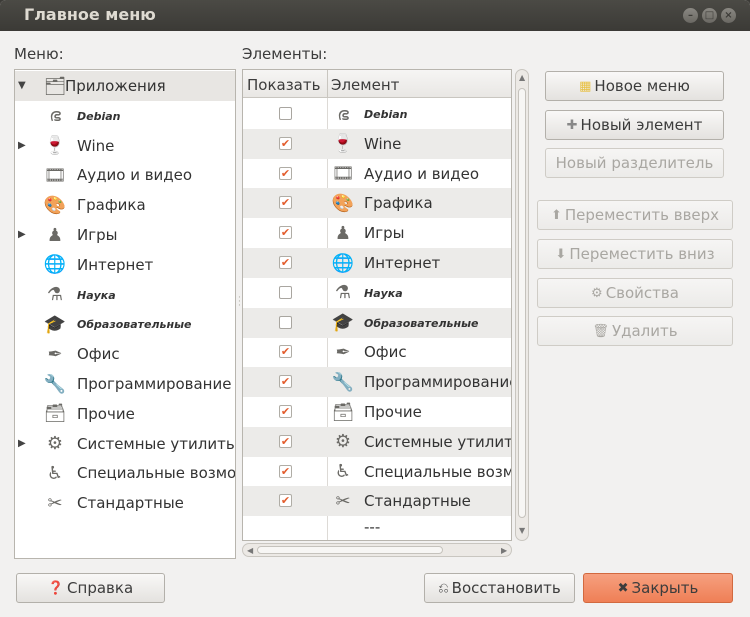 The image size is (750, 617). I want to click on tree-item: ✂ Стандартные, so click(125, 503).